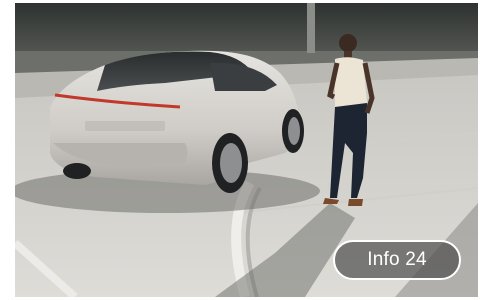  I want to click on info-badge-button: Info 24, so click(397, 260).